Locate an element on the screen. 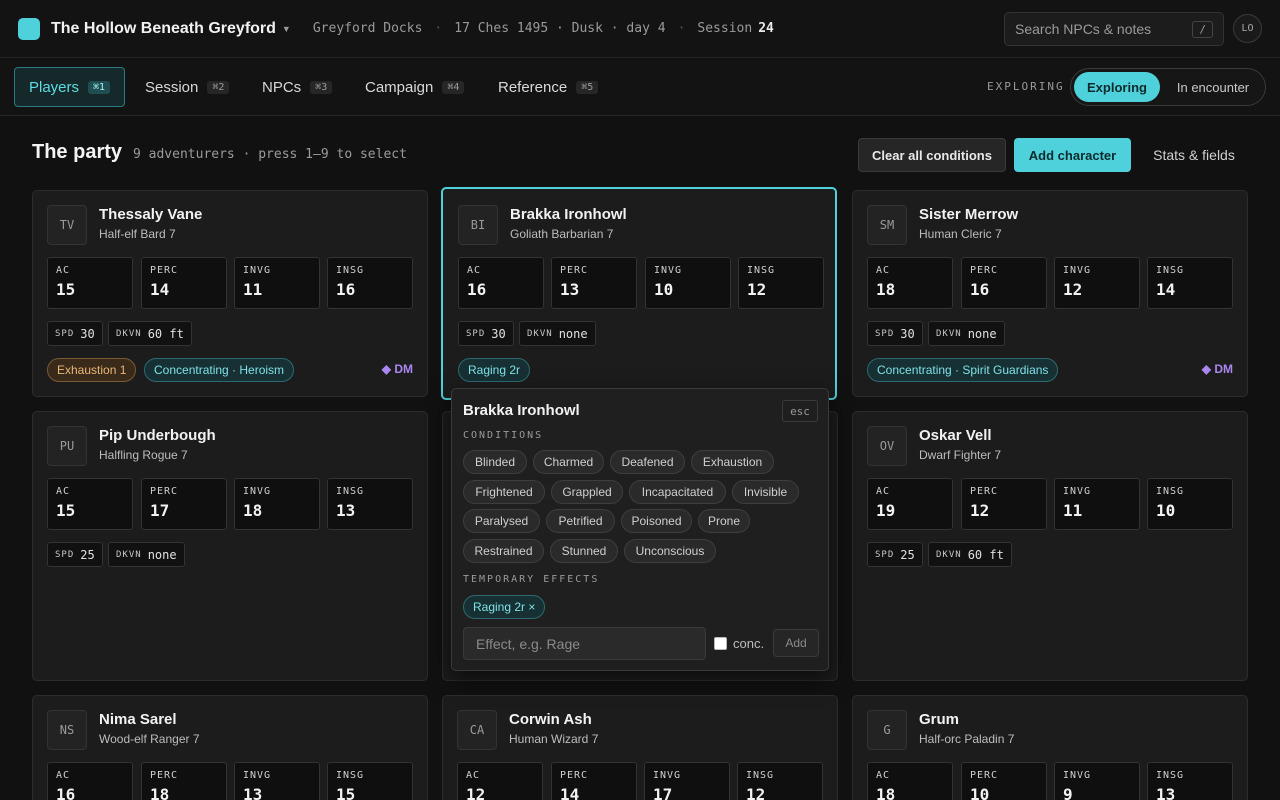 The image size is (1280, 800). condition-poisoned: Poisoned is located at coordinates (656, 521).